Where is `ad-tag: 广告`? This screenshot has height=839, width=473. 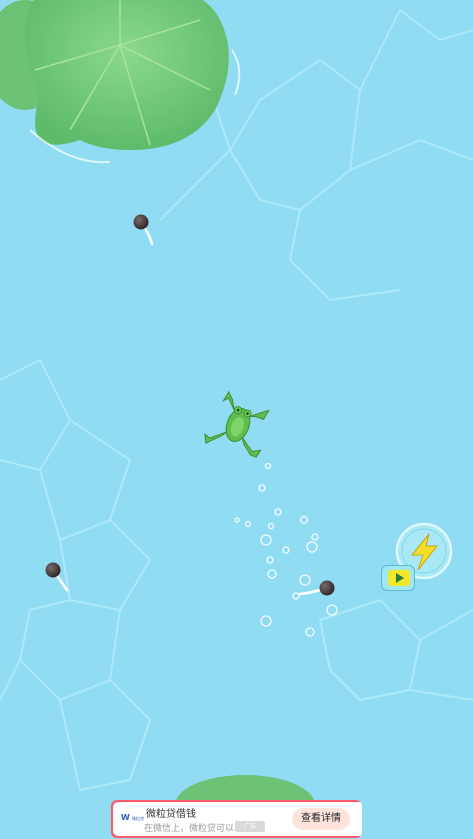
ad-tag: 广告 is located at coordinates (250, 826).